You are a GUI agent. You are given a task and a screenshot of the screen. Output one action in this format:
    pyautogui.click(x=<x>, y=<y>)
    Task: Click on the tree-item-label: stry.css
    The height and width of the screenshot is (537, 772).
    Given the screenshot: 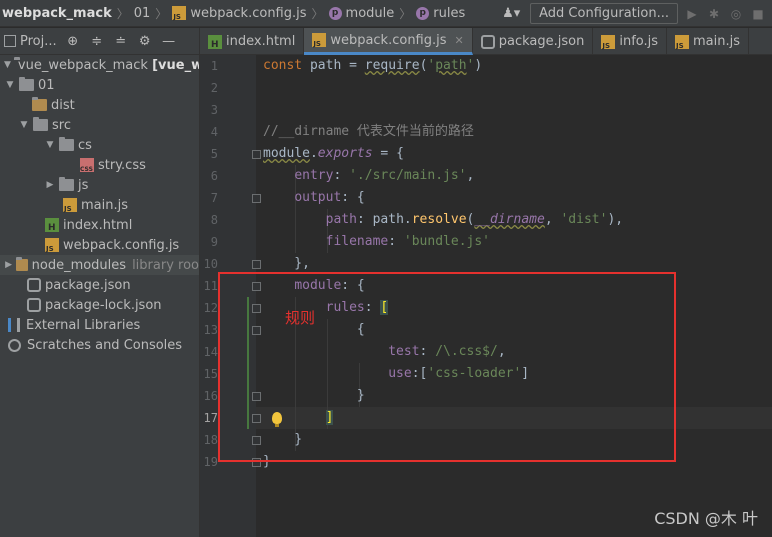 What is the action you would take?
    pyautogui.click(x=122, y=165)
    